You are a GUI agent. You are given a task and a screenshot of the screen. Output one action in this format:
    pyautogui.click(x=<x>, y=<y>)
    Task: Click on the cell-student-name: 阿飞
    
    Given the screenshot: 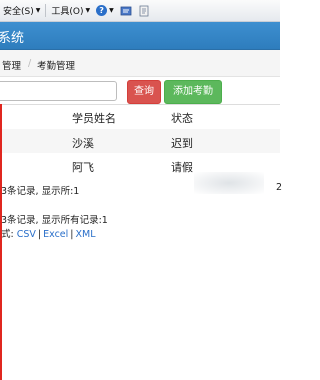 What is the action you would take?
    pyautogui.click(x=83, y=167)
    